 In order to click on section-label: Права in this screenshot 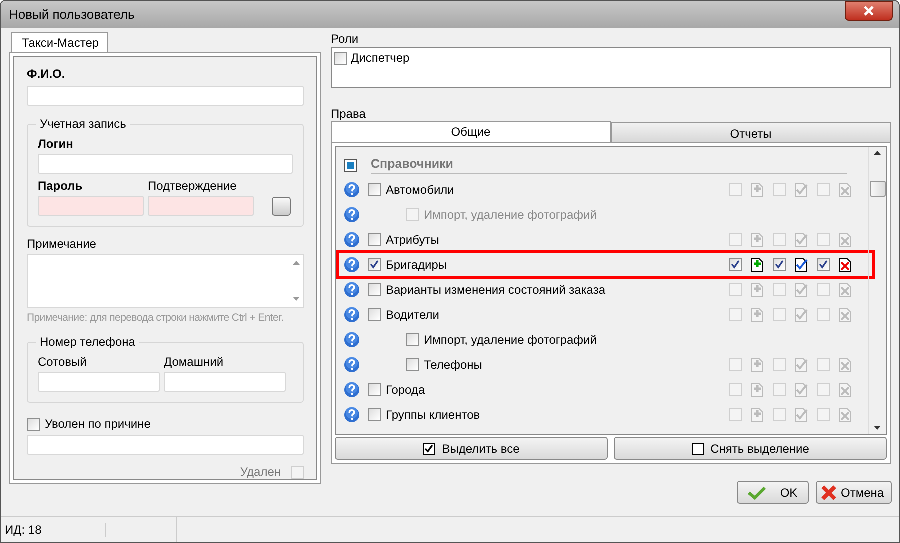, I will do `click(349, 114)`.